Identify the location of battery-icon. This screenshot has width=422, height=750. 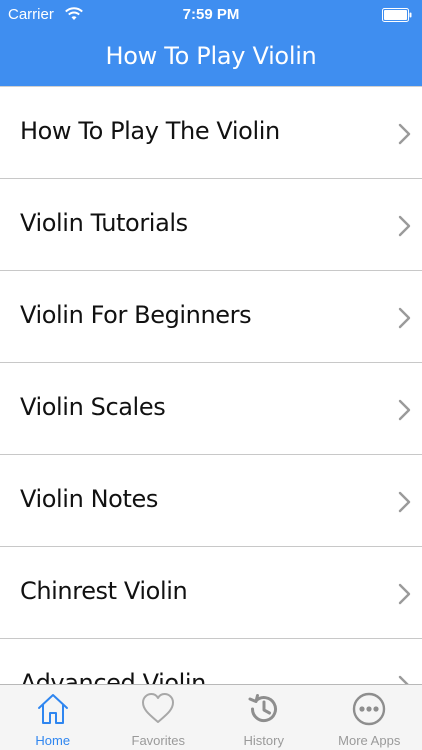
(397, 15).